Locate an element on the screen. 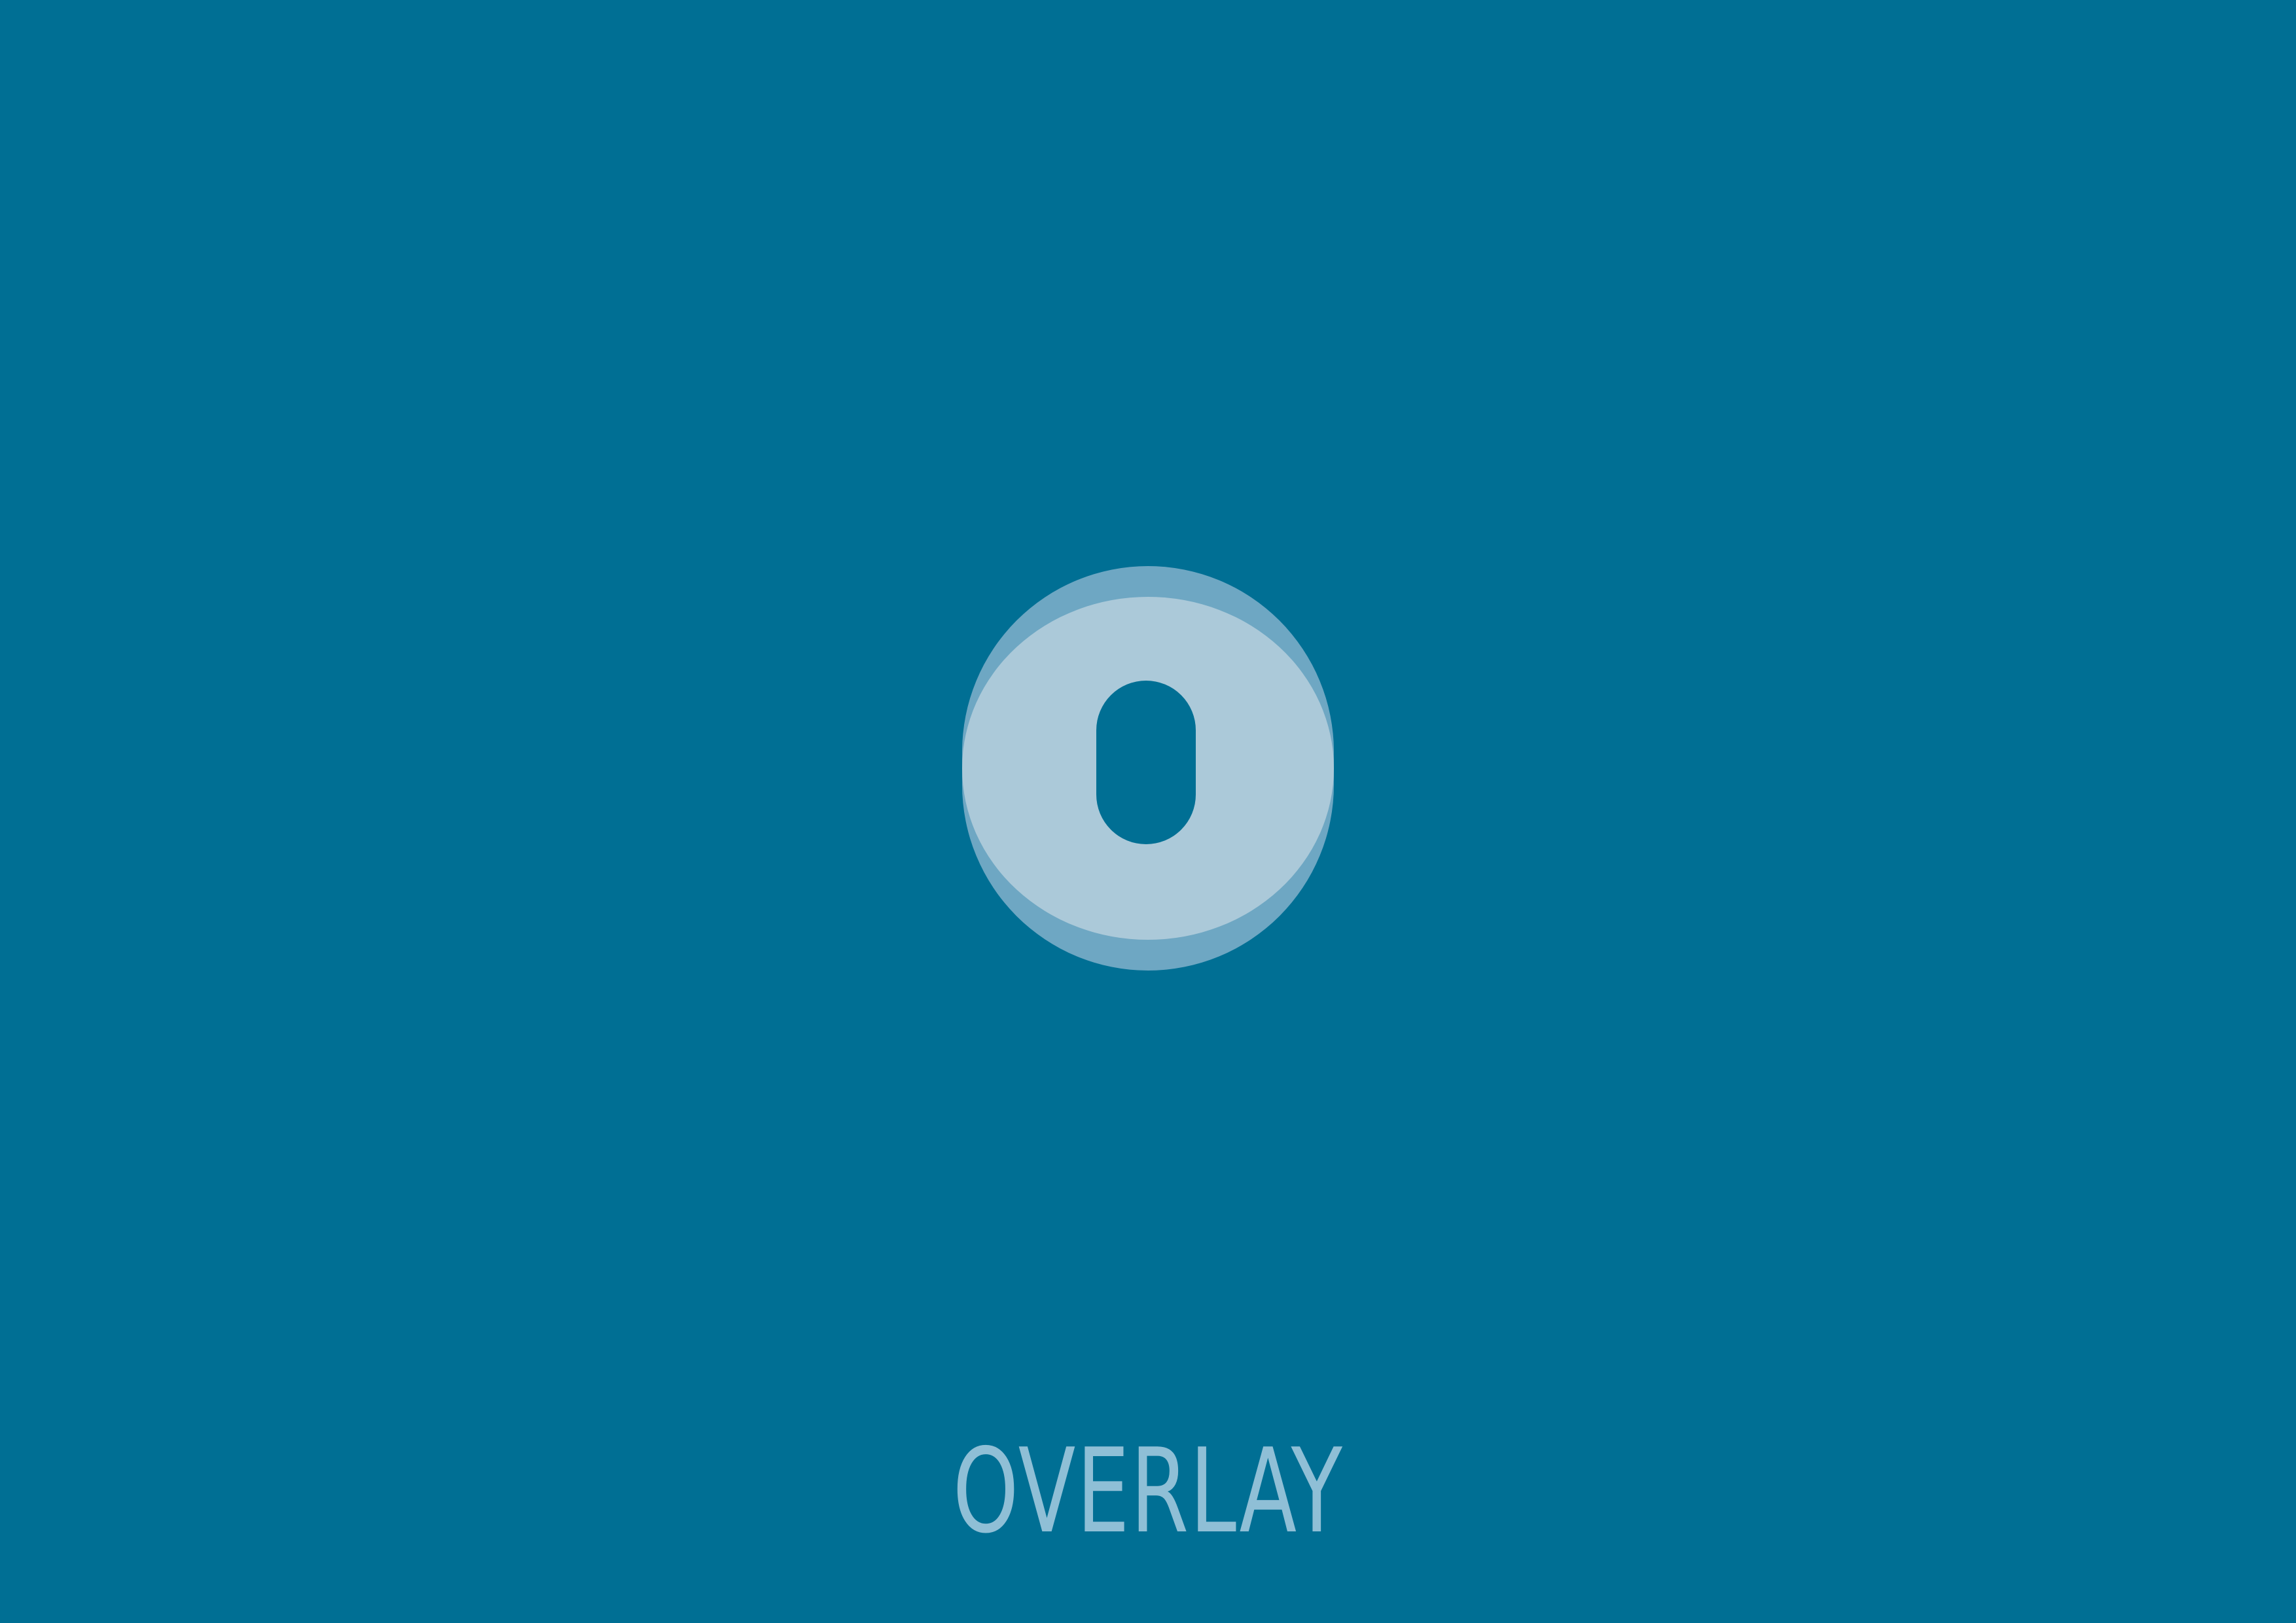 The height and width of the screenshot is (1623, 2296). capsule-cutout is located at coordinates (1146, 762).